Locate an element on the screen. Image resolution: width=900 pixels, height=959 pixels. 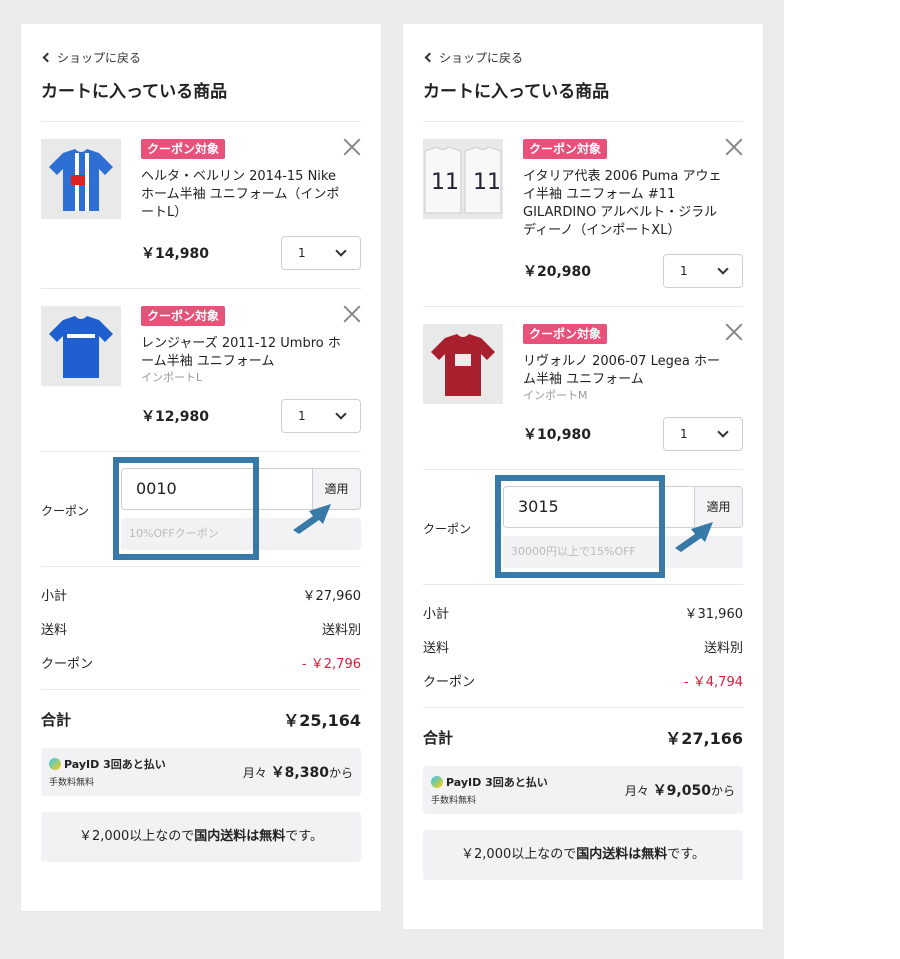
payid-monthly: 月々 ￥9,050から is located at coordinates (680, 790).